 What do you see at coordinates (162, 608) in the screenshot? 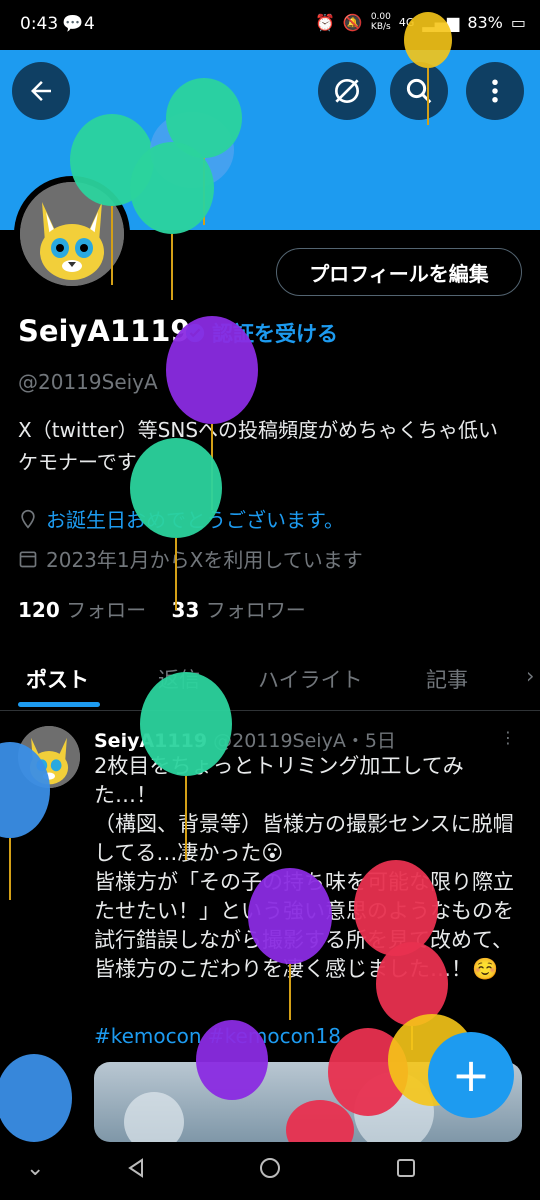
I see `follow-stats: 120 フォロー 33 フォロワー` at bounding box center [162, 608].